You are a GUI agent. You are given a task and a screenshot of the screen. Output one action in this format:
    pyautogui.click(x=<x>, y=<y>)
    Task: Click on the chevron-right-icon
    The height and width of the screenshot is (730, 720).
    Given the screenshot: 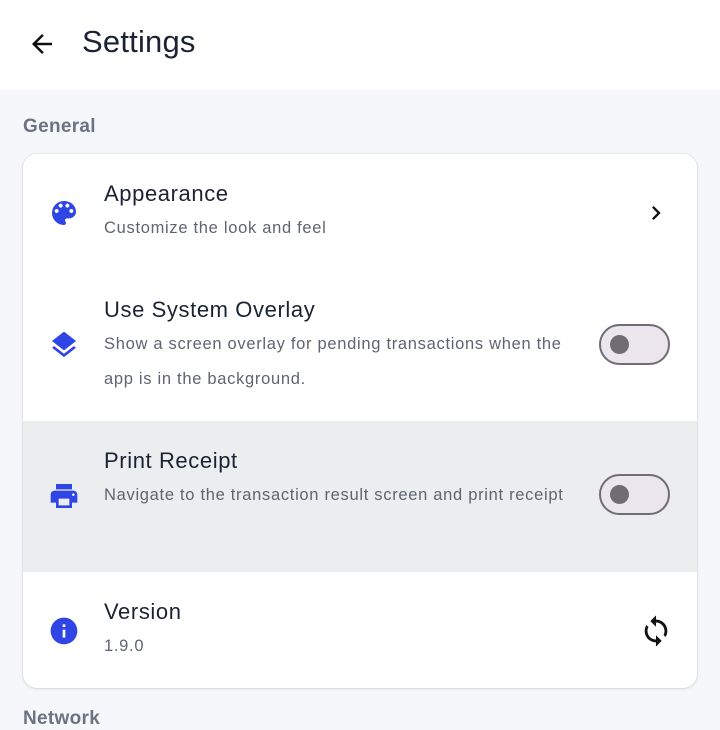 What is the action you would take?
    pyautogui.click(x=656, y=213)
    